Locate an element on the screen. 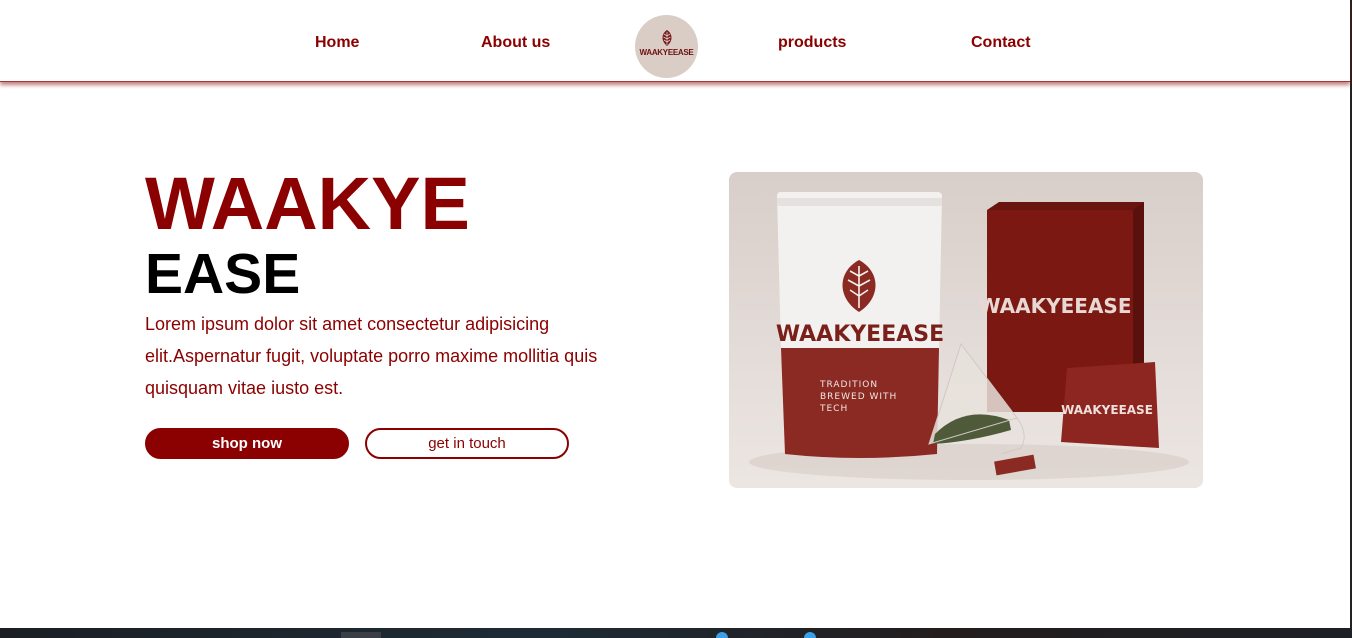 This screenshot has width=1352, height=638. nav-about-link: About us is located at coordinates (515, 43).